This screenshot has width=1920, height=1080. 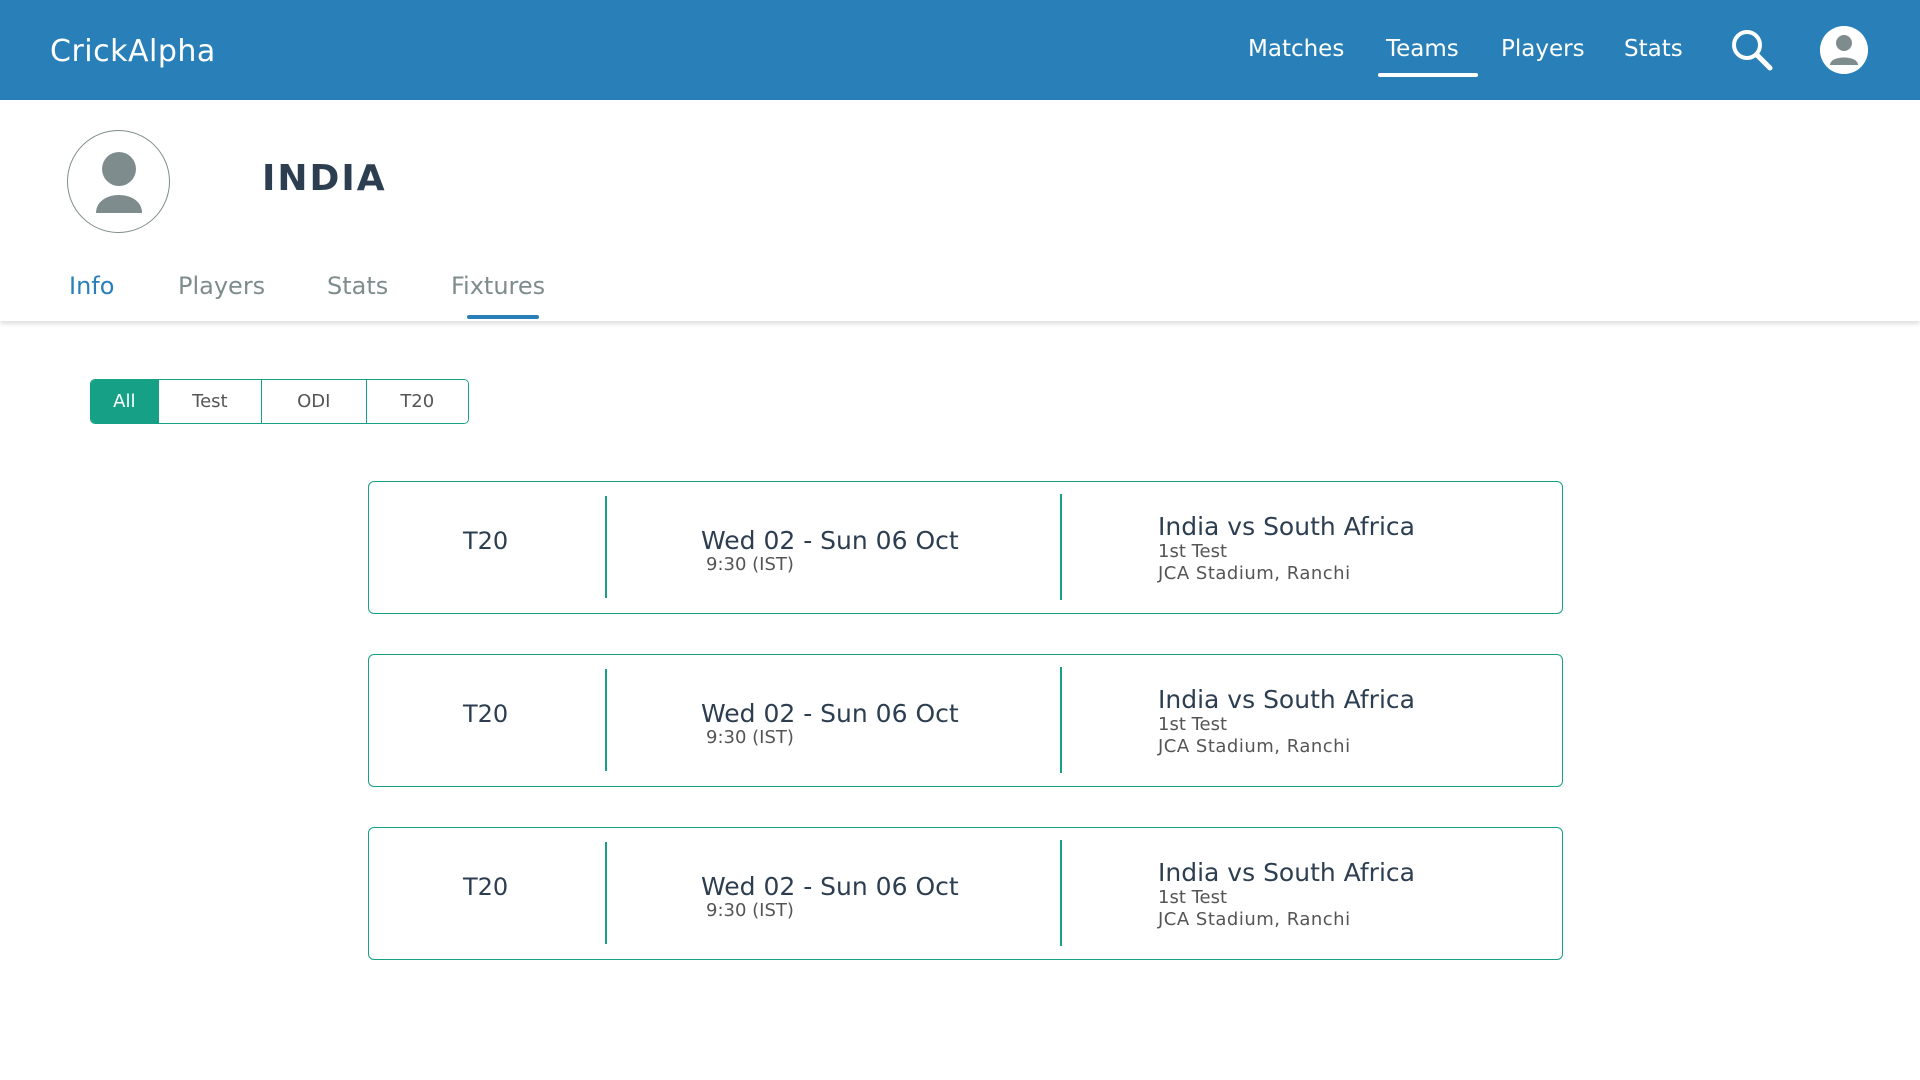 I want to click on filter-all-button: All, so click(x=125, y=401).